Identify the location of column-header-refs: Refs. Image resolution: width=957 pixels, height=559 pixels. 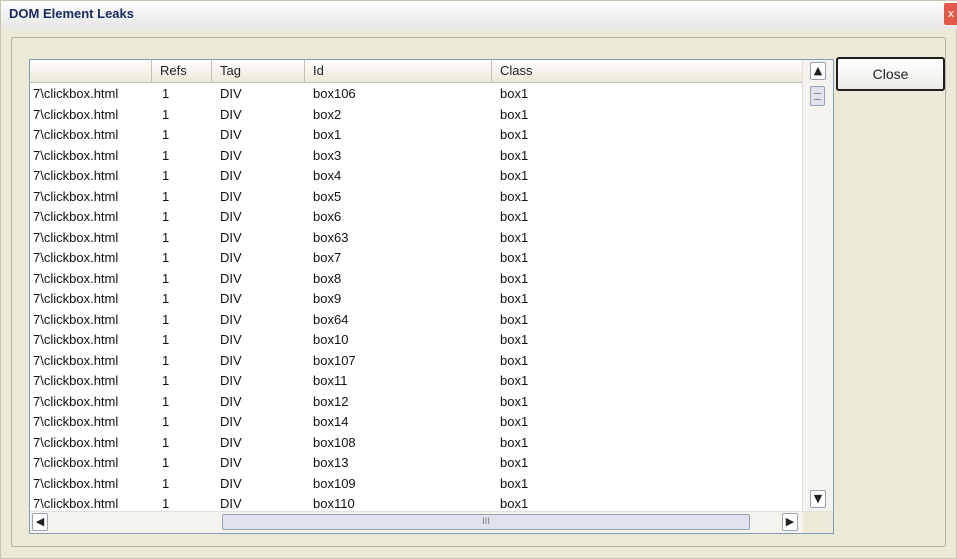
(182, 71).